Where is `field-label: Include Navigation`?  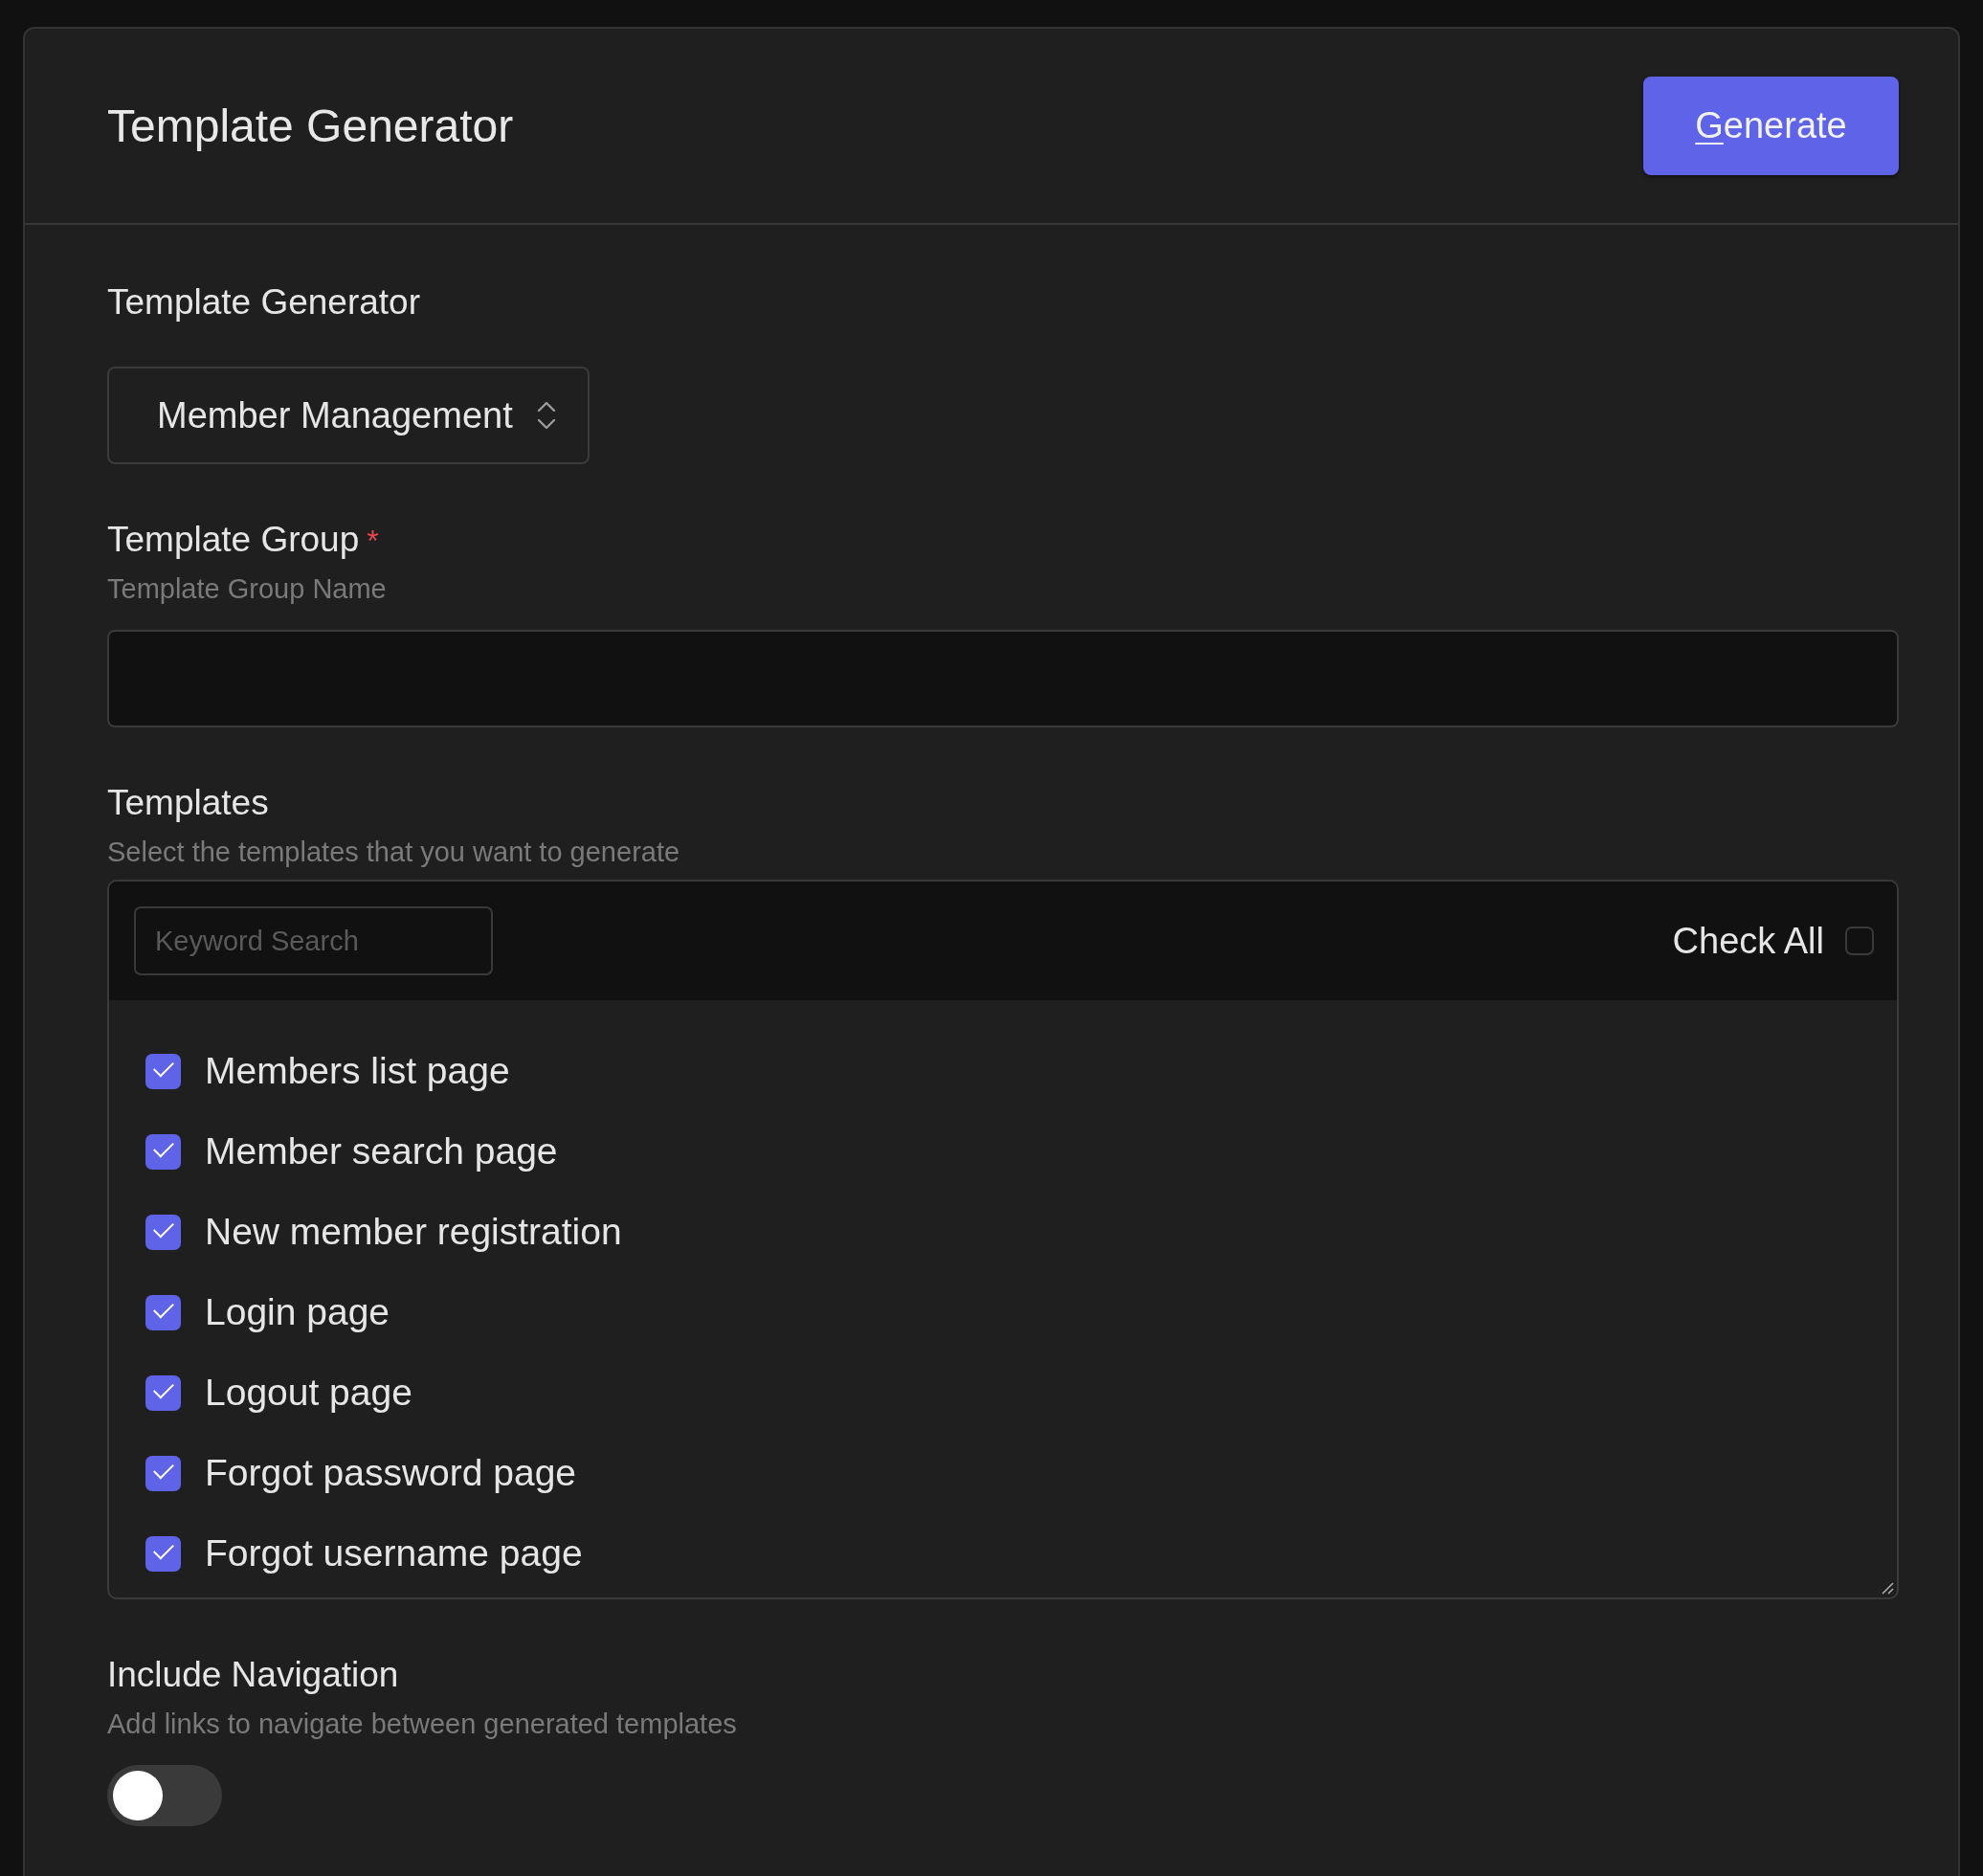 field-label: Include Navigation is located at coordinates (253, 1675).